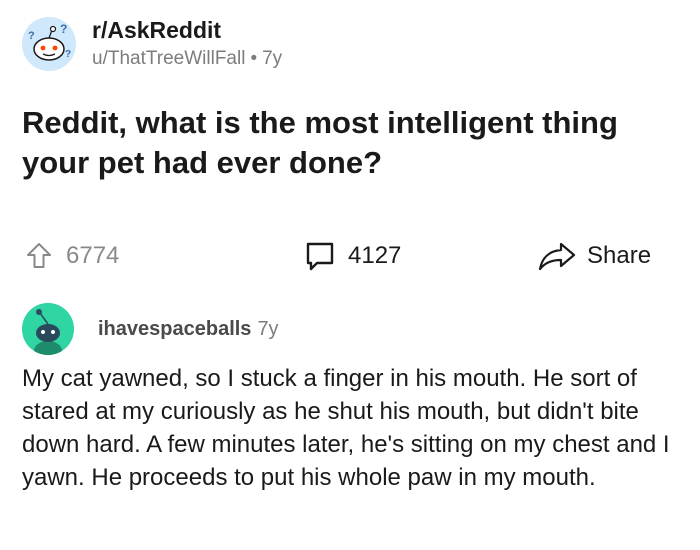 The width and height of the screenshot is (700, 550). I want to click on askreddit-snoo-icon: ? ? ?, so click(49, 44).